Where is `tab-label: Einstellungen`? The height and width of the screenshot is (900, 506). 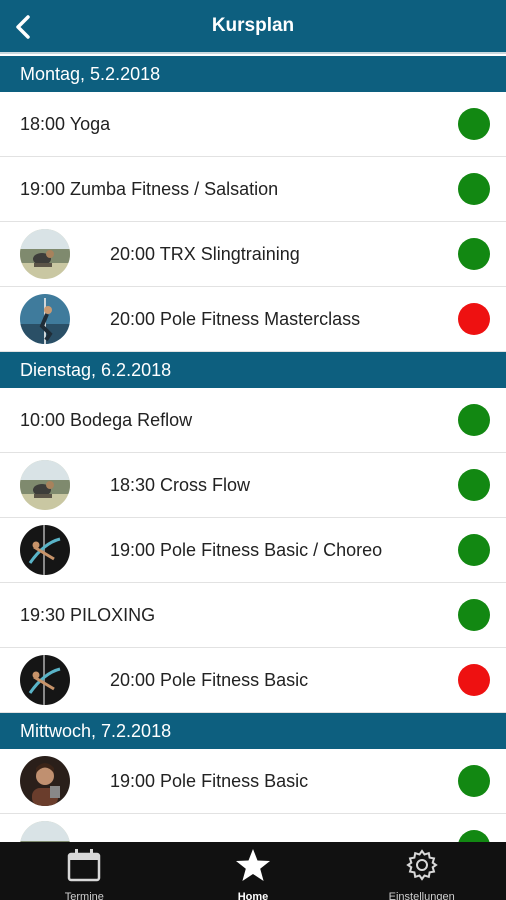
tab-label: Einstellungen is located at coordinates (421, 895).